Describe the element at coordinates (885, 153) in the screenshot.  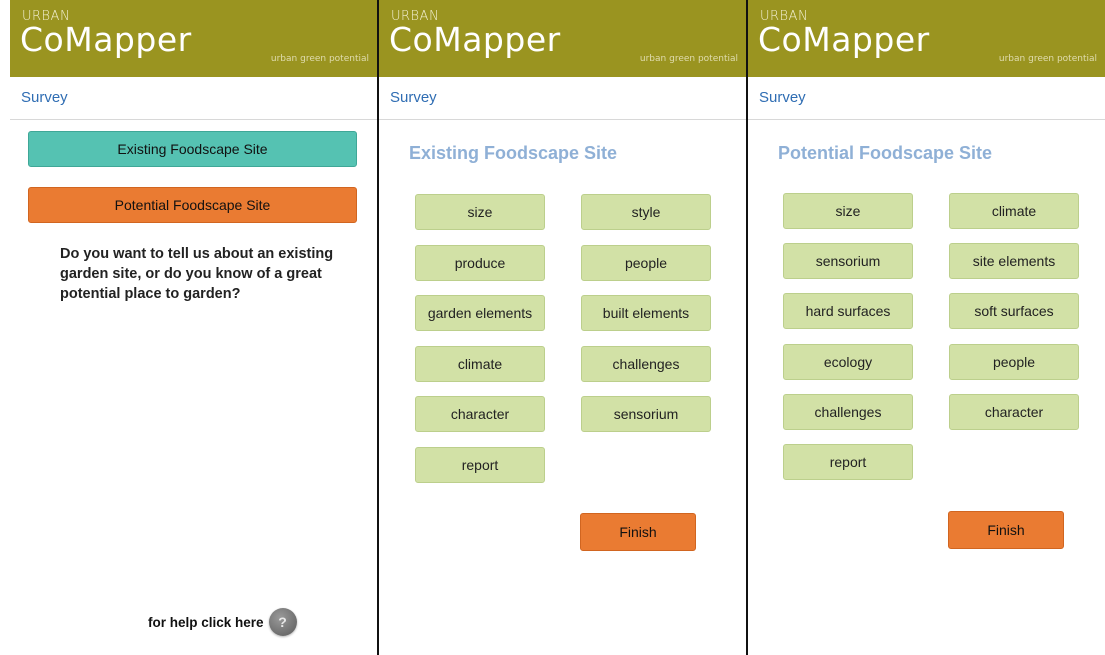
I see `page-title: Potential Foodscape Site` at that location.